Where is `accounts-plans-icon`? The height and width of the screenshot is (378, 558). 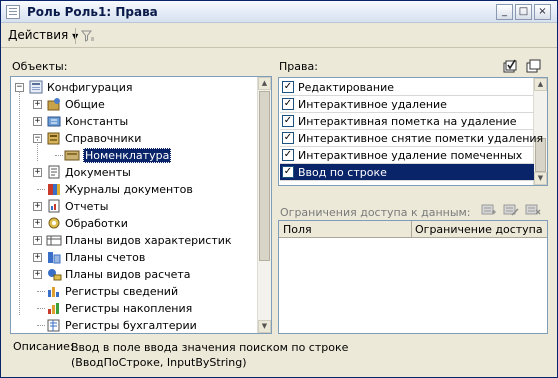 accounts-plans-icon is located at coordinates (54, 258).